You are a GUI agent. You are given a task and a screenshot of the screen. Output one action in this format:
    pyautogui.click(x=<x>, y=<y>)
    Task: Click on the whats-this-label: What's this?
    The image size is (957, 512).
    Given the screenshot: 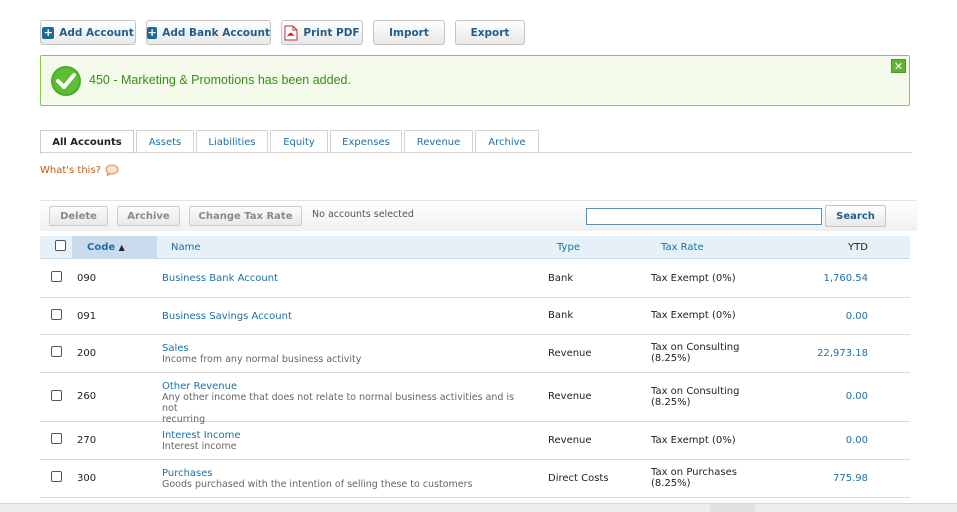 What is the action you would take?
    pyautogui.click(x=70, y=170)
    